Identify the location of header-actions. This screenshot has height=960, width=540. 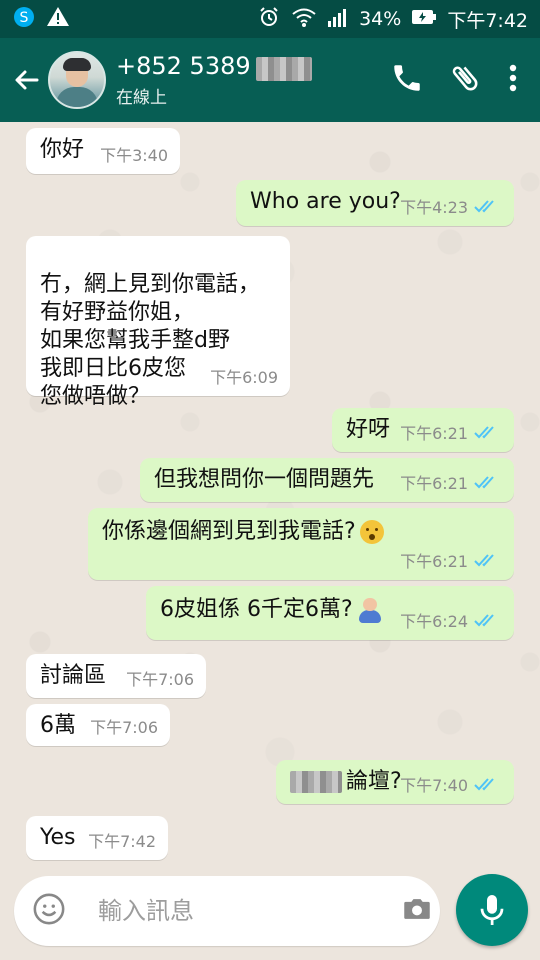
(455, 80).